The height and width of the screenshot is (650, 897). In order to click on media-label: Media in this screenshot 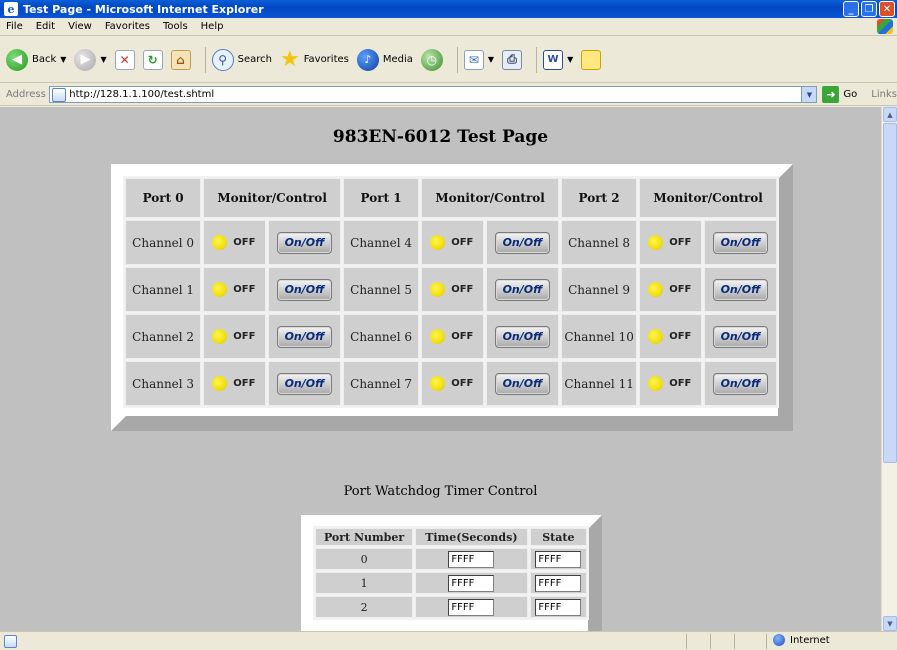, I will do `click(397, 59)`.